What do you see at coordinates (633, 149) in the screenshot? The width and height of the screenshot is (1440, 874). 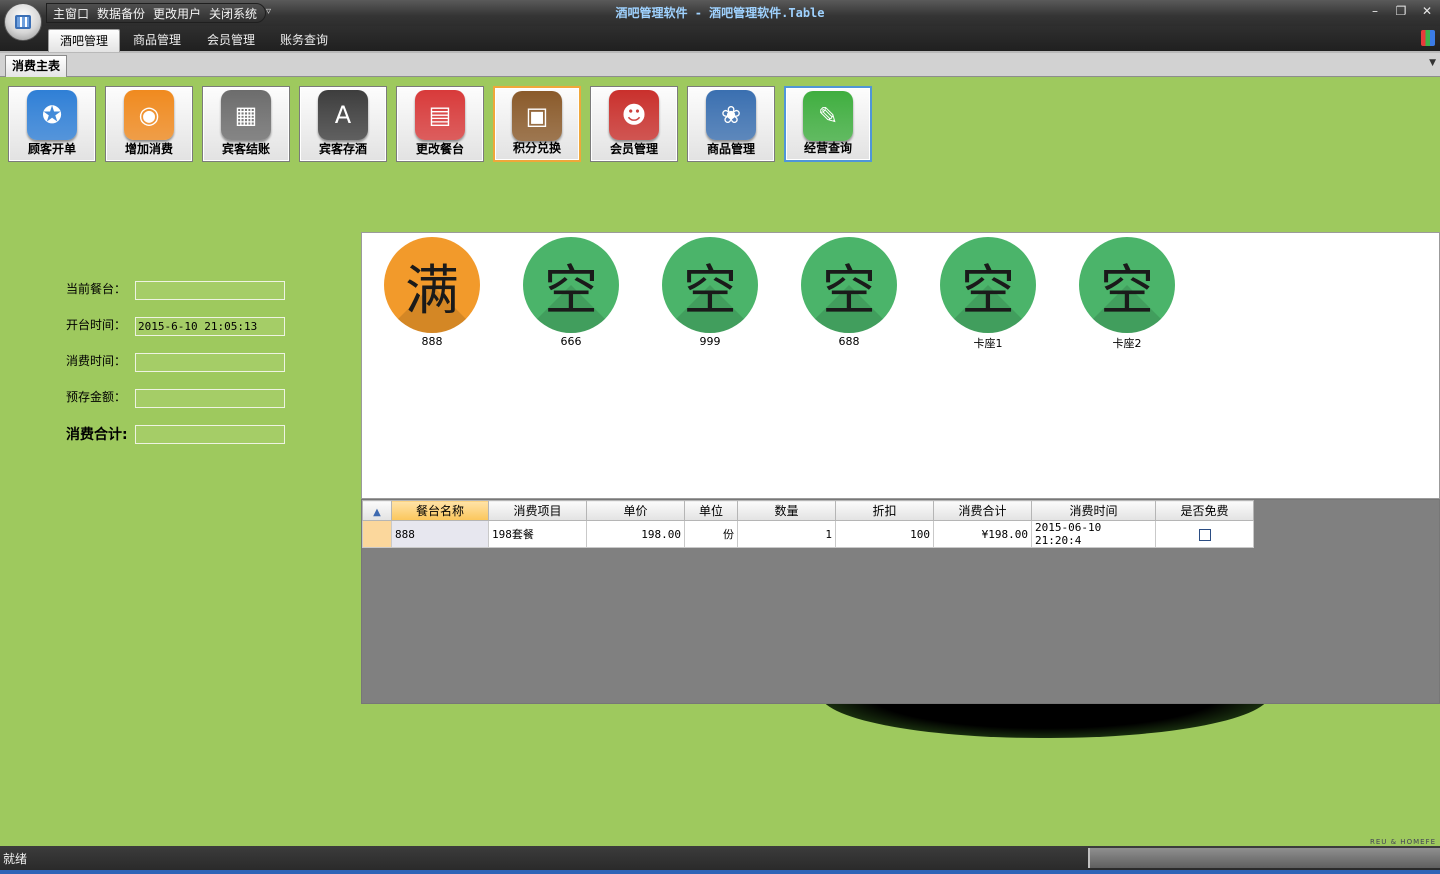 I see `toolbar-button-label: 会员管理` at bounding box center [633, 149].